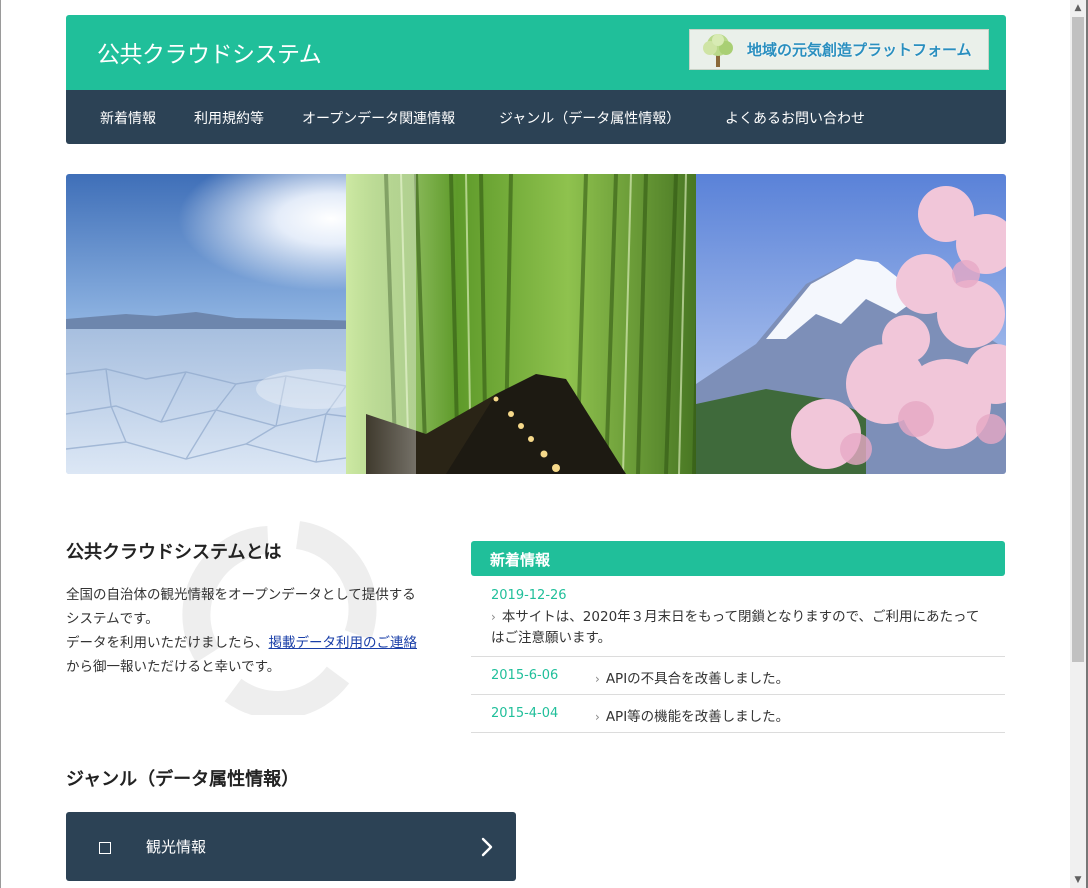  I want to click on genre-card-label: 観光情報, so click(176, 847).